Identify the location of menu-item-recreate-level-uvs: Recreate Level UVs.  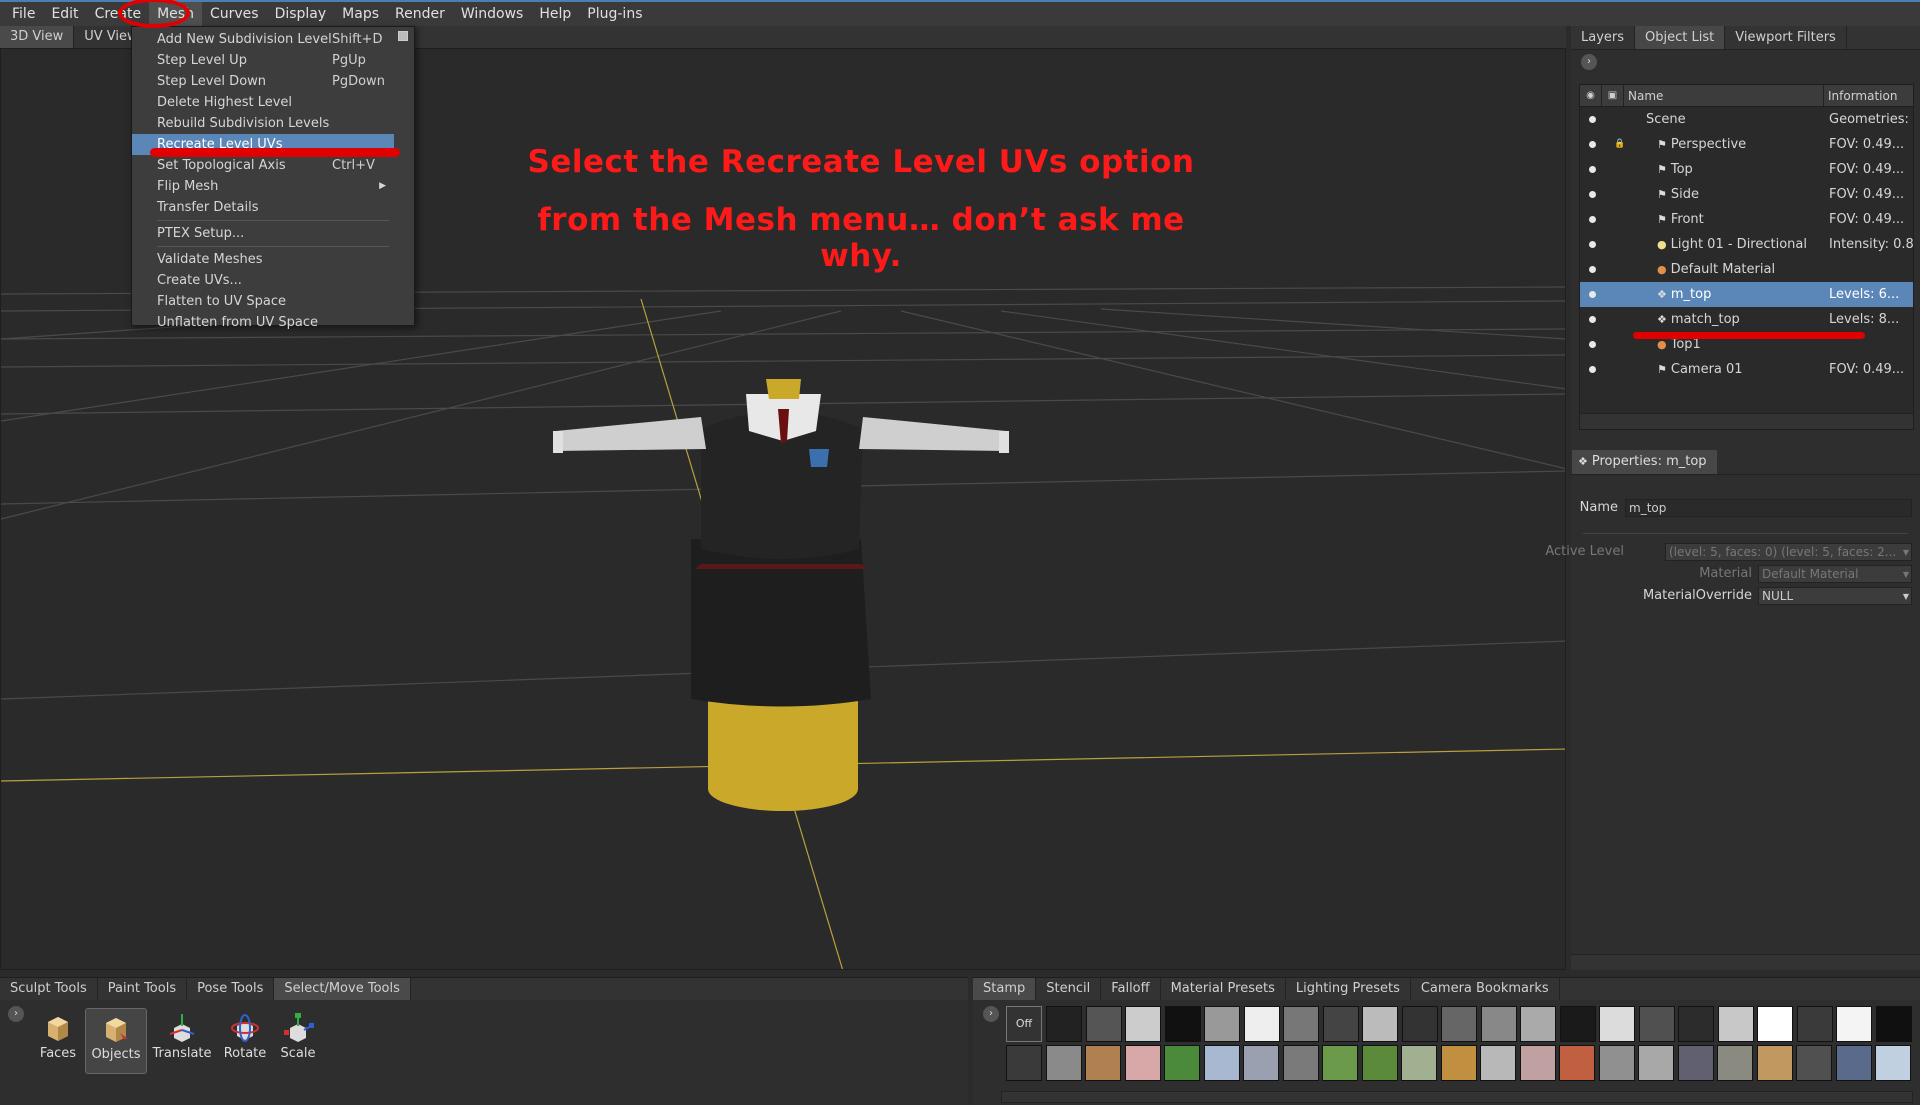
(263, 144).